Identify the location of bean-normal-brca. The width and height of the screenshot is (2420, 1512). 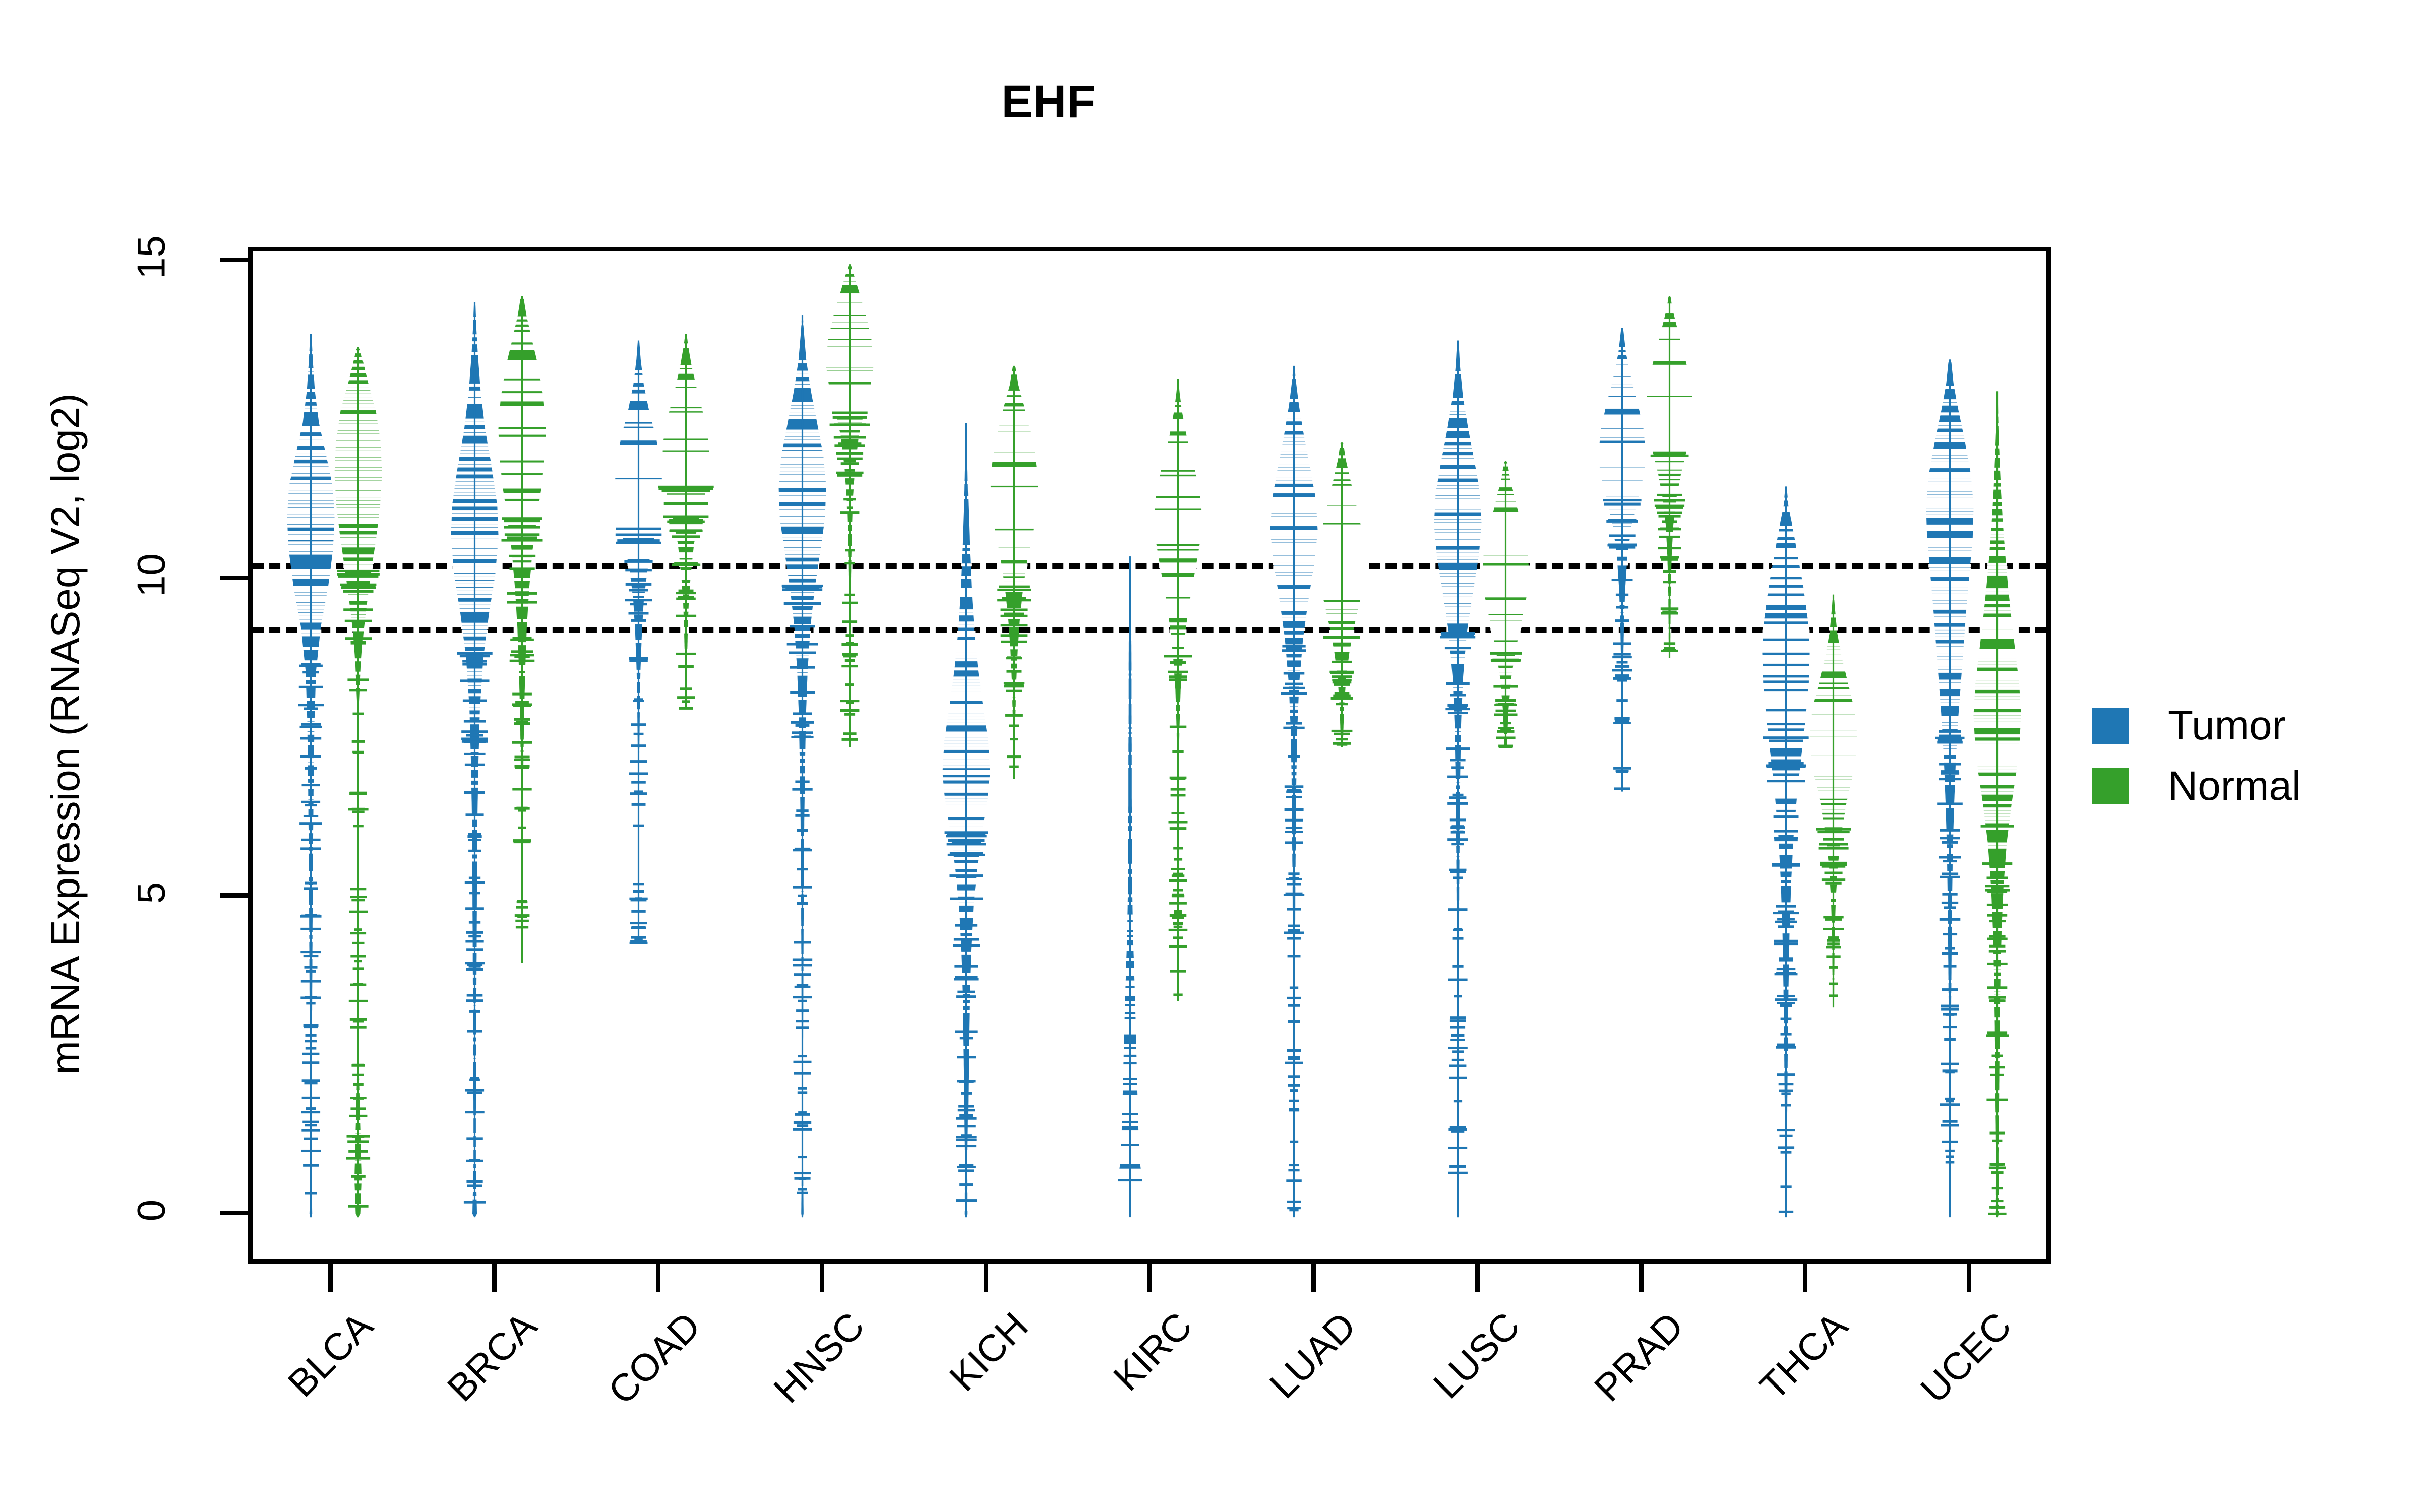
(522, 755).